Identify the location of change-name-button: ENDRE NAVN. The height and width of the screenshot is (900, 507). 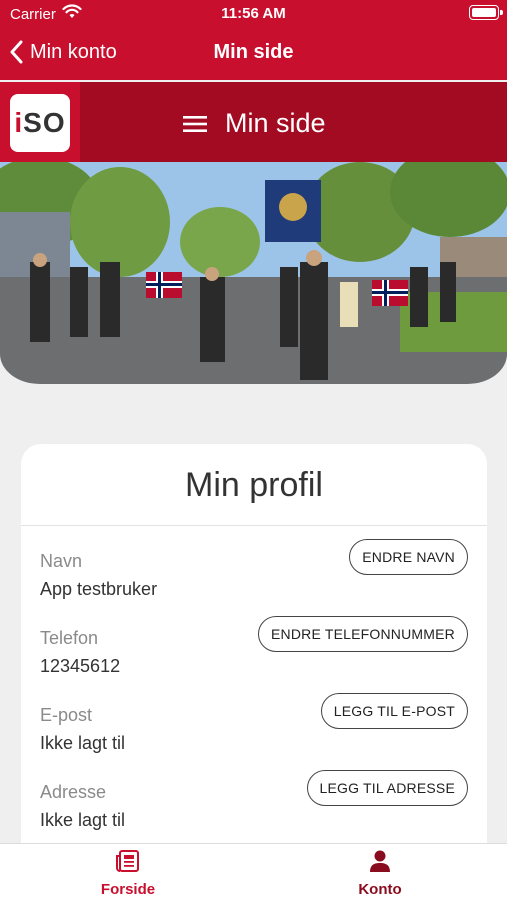
(408, 557).